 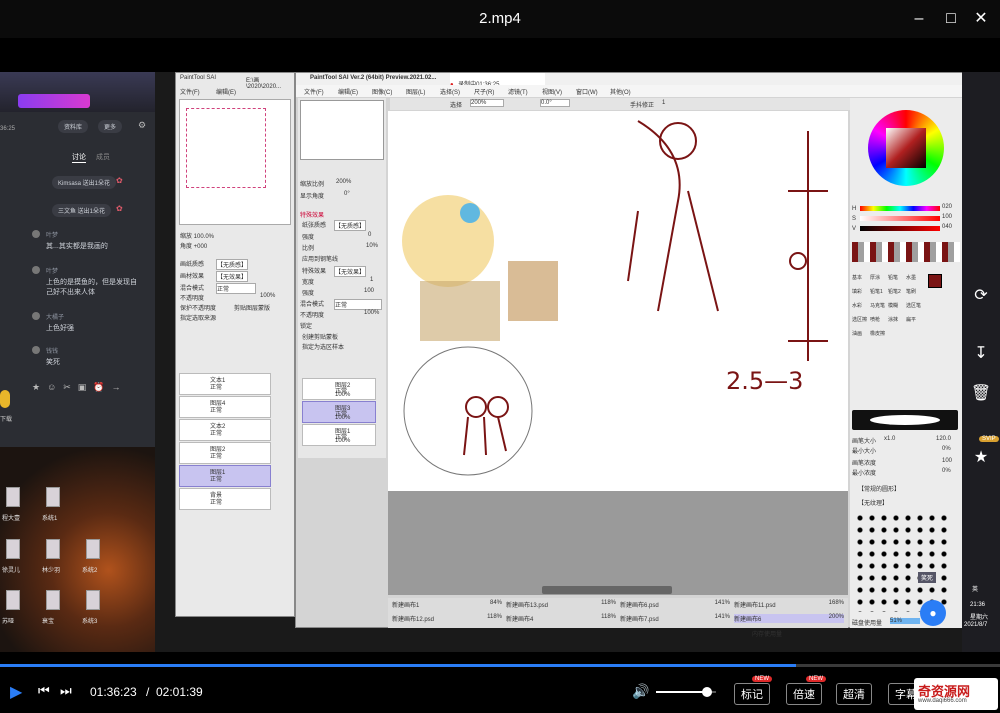 I want to click on angle-select: 0.0°, so click(x=555, y=103).